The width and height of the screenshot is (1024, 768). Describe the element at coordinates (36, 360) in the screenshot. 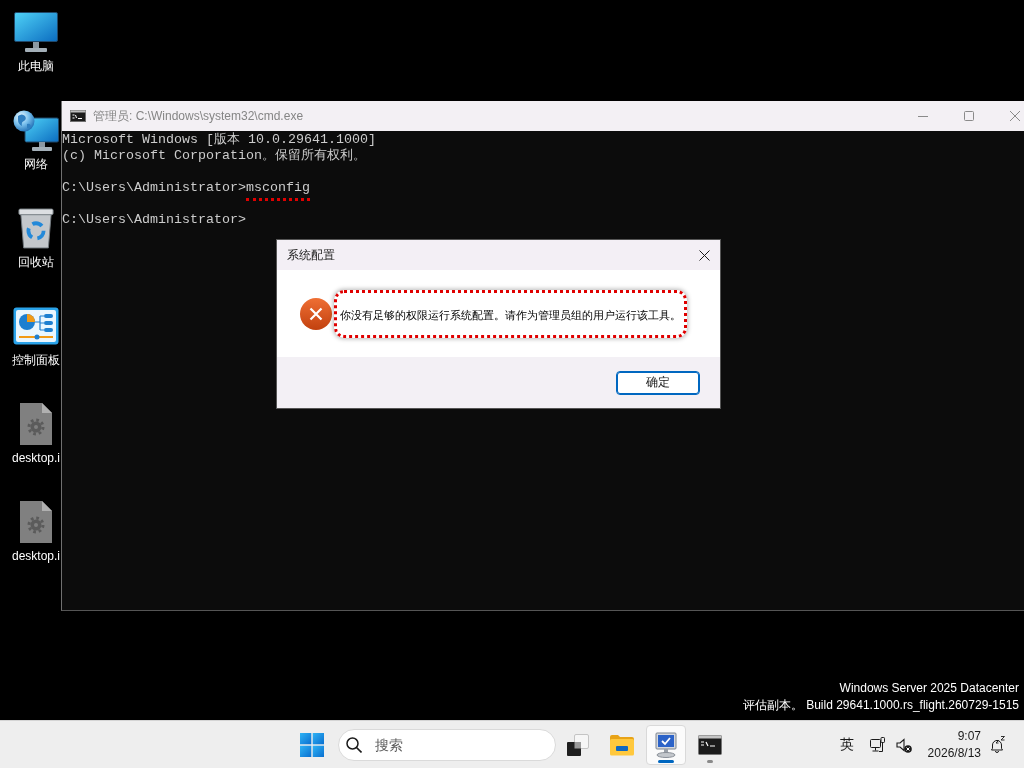

I see `desktop-icon-label: 控制面板` at that location.